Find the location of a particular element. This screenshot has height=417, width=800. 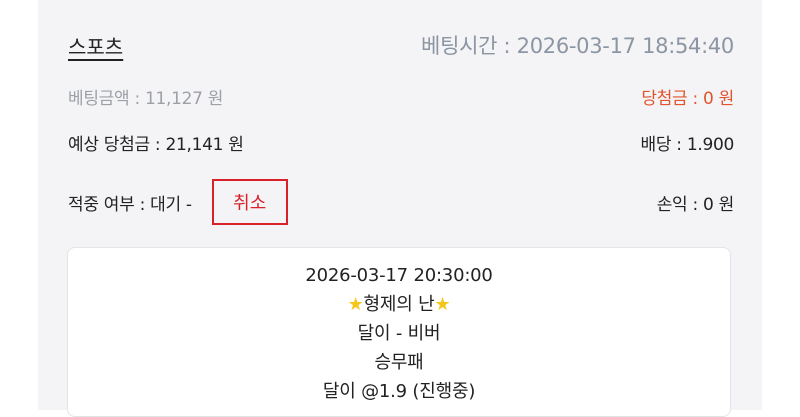

expected-winnings: 예상 당첨금 : 21,141 원 is located at coordinates (156, 144).